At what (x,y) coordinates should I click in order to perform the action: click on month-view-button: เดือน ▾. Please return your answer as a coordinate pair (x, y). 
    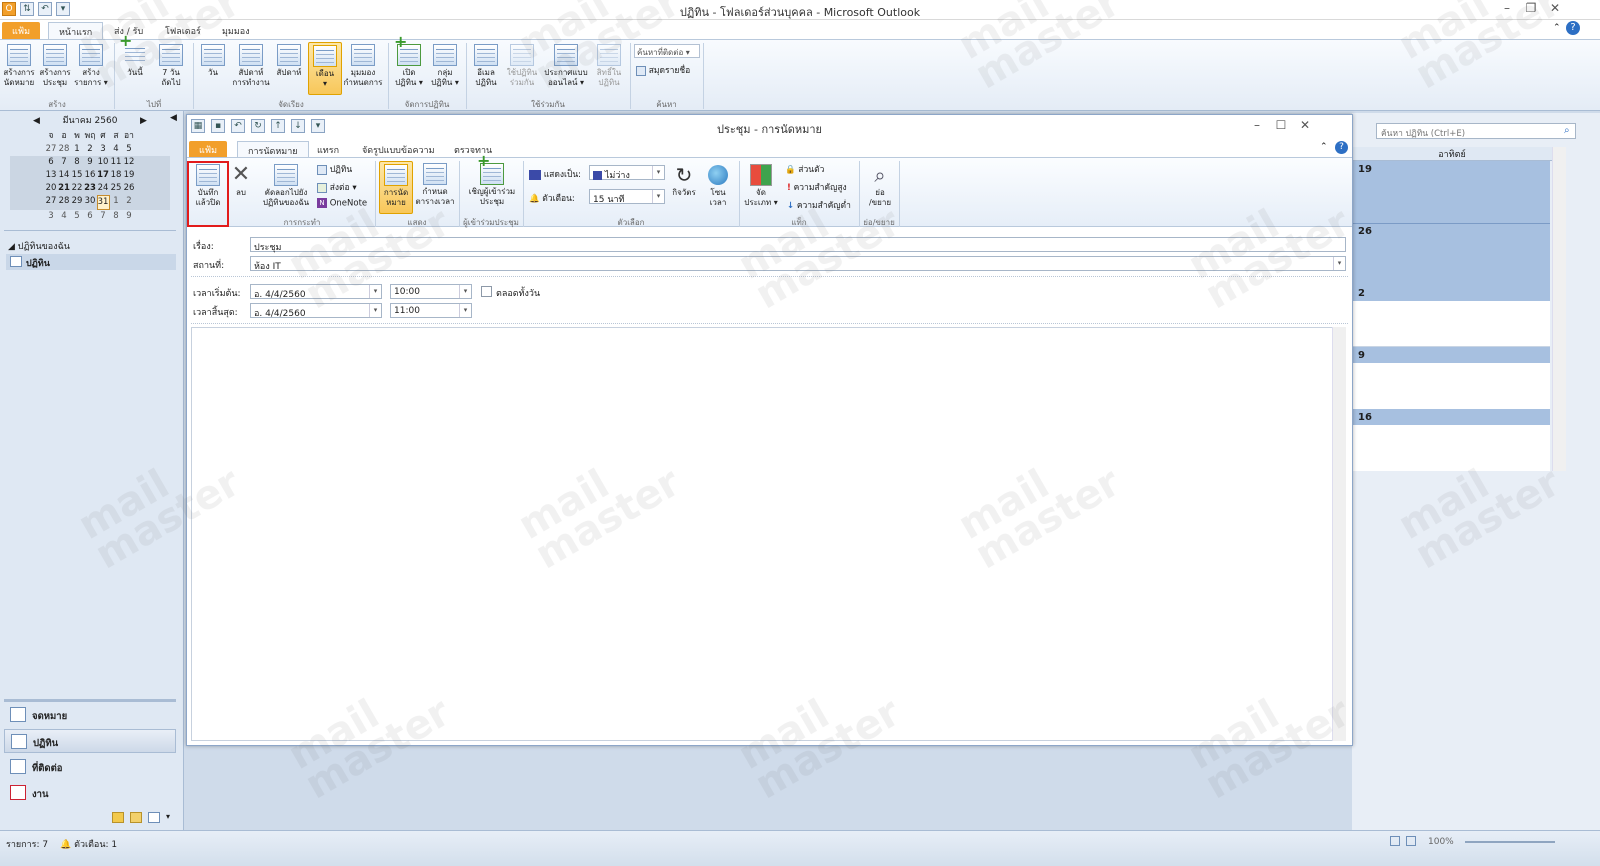
    Looking at the image, I should click on (325, 68).